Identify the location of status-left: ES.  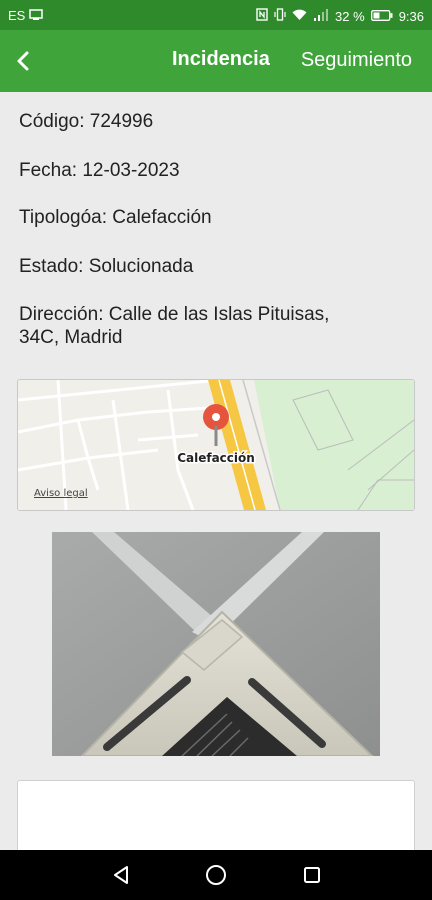
(26, 15).